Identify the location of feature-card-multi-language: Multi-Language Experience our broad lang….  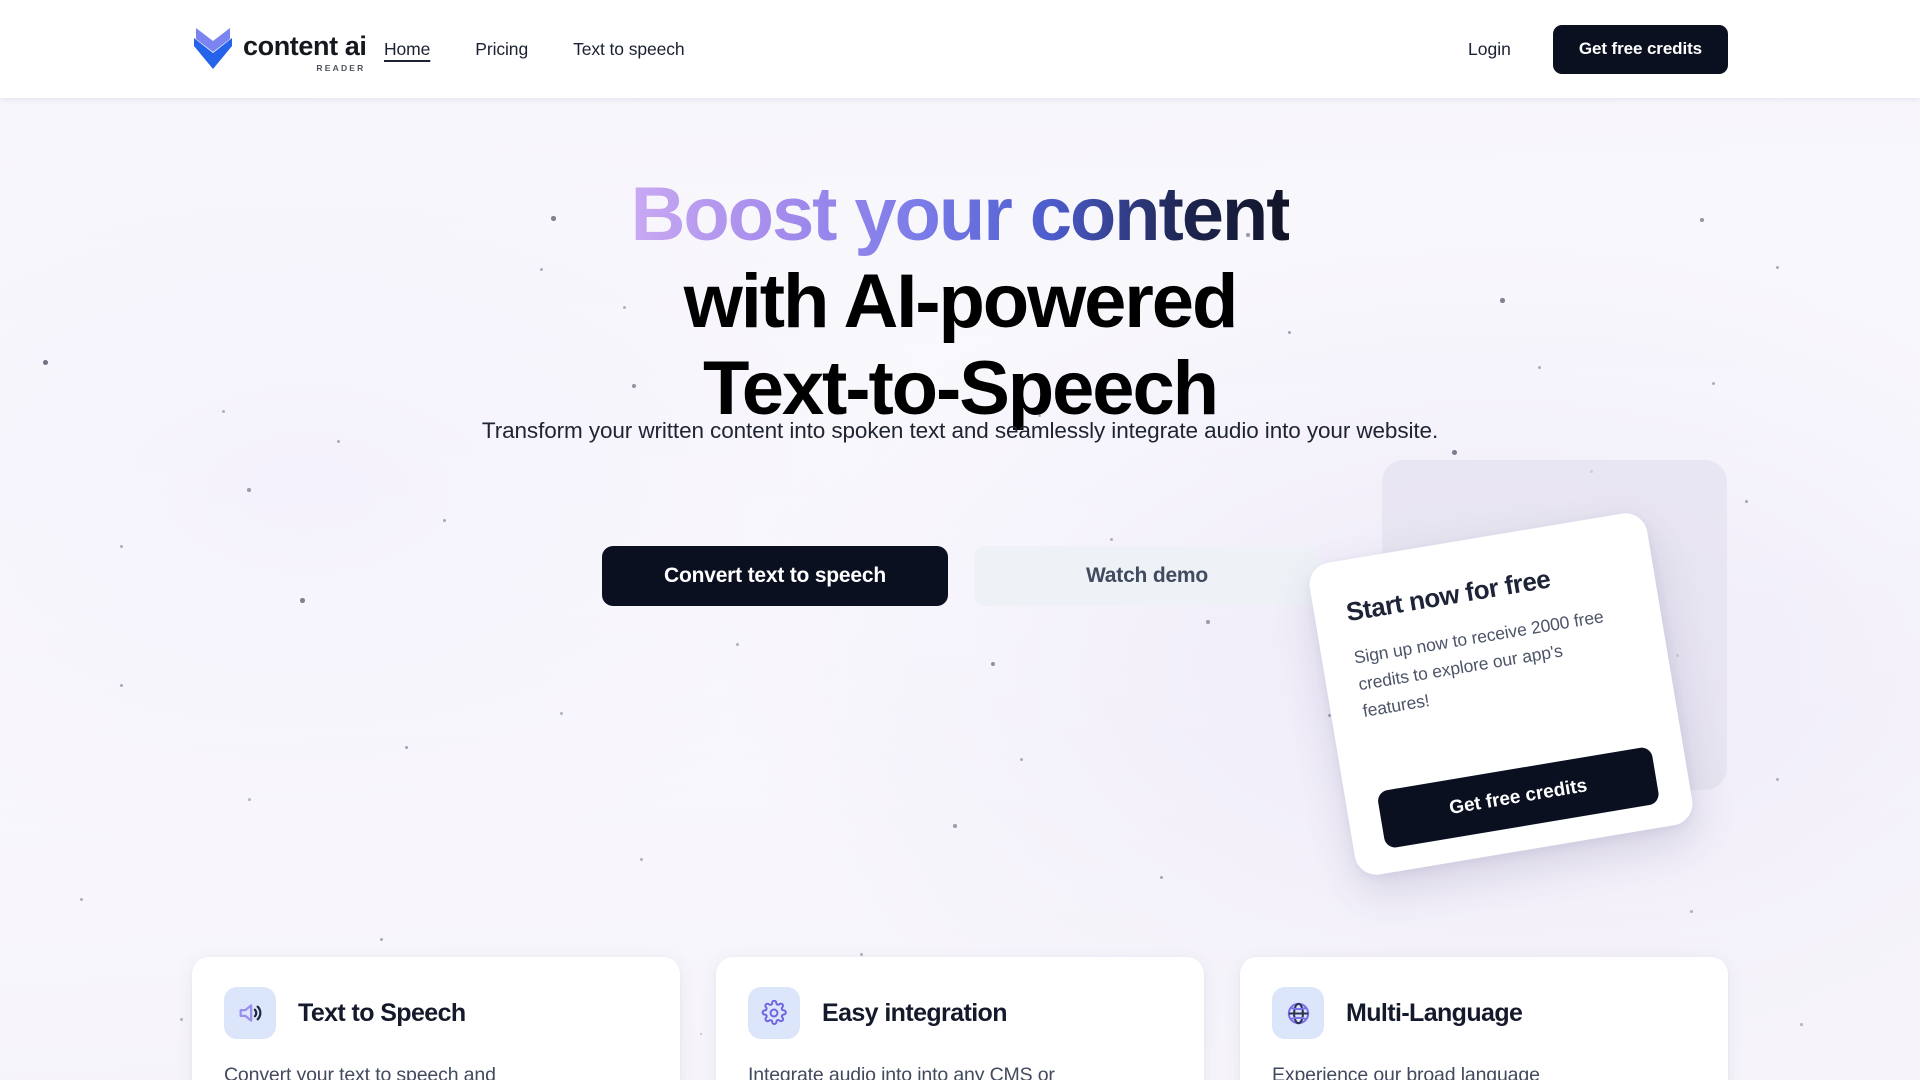
(1484, 1018).